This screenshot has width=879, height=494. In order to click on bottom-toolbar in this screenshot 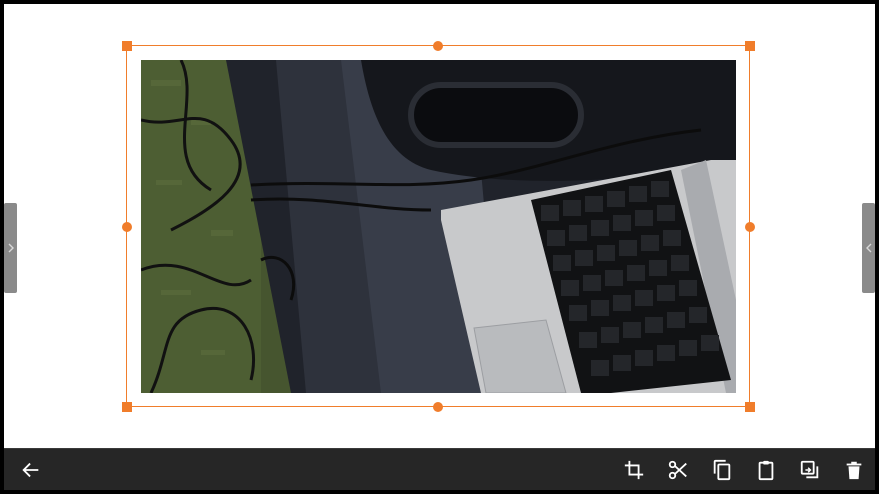, I will do `click(439, 469)`.